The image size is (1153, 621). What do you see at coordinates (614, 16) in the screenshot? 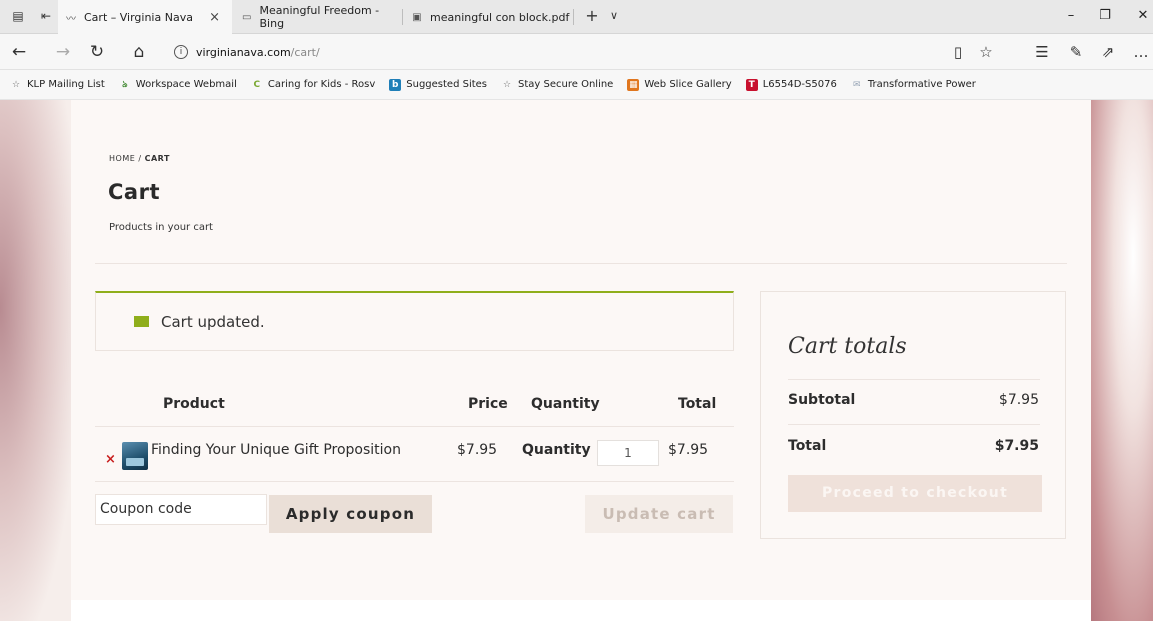
I see `tab-list-icon: ∨` at bounding box center [614, 16].